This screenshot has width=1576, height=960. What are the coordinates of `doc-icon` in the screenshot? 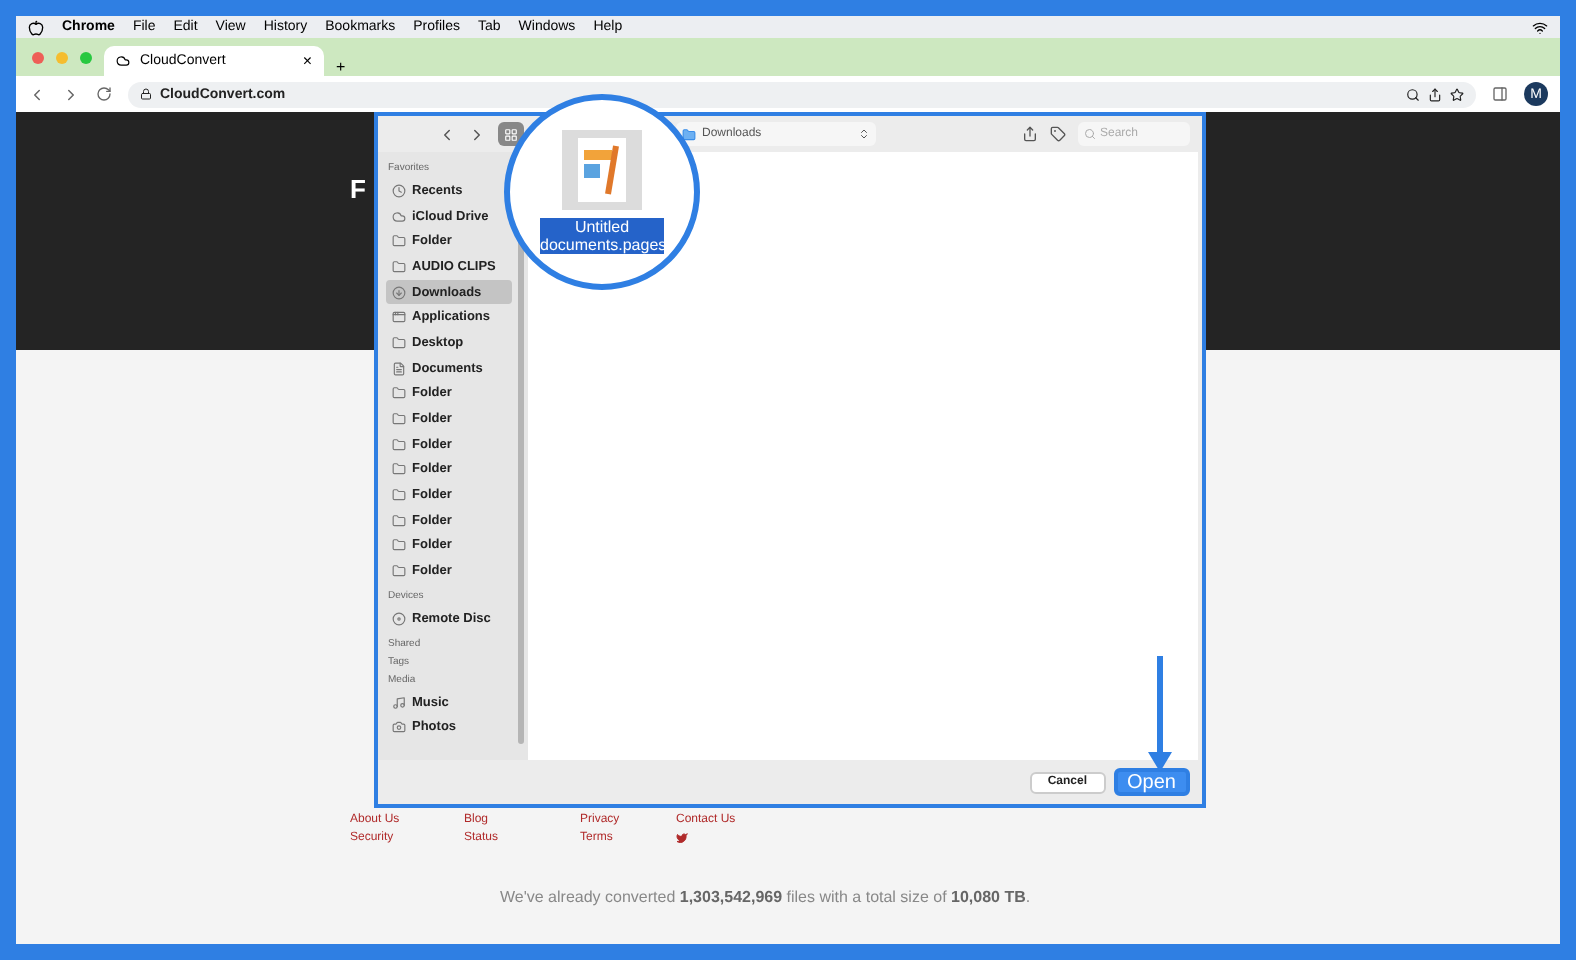 It's located at (399, 368).